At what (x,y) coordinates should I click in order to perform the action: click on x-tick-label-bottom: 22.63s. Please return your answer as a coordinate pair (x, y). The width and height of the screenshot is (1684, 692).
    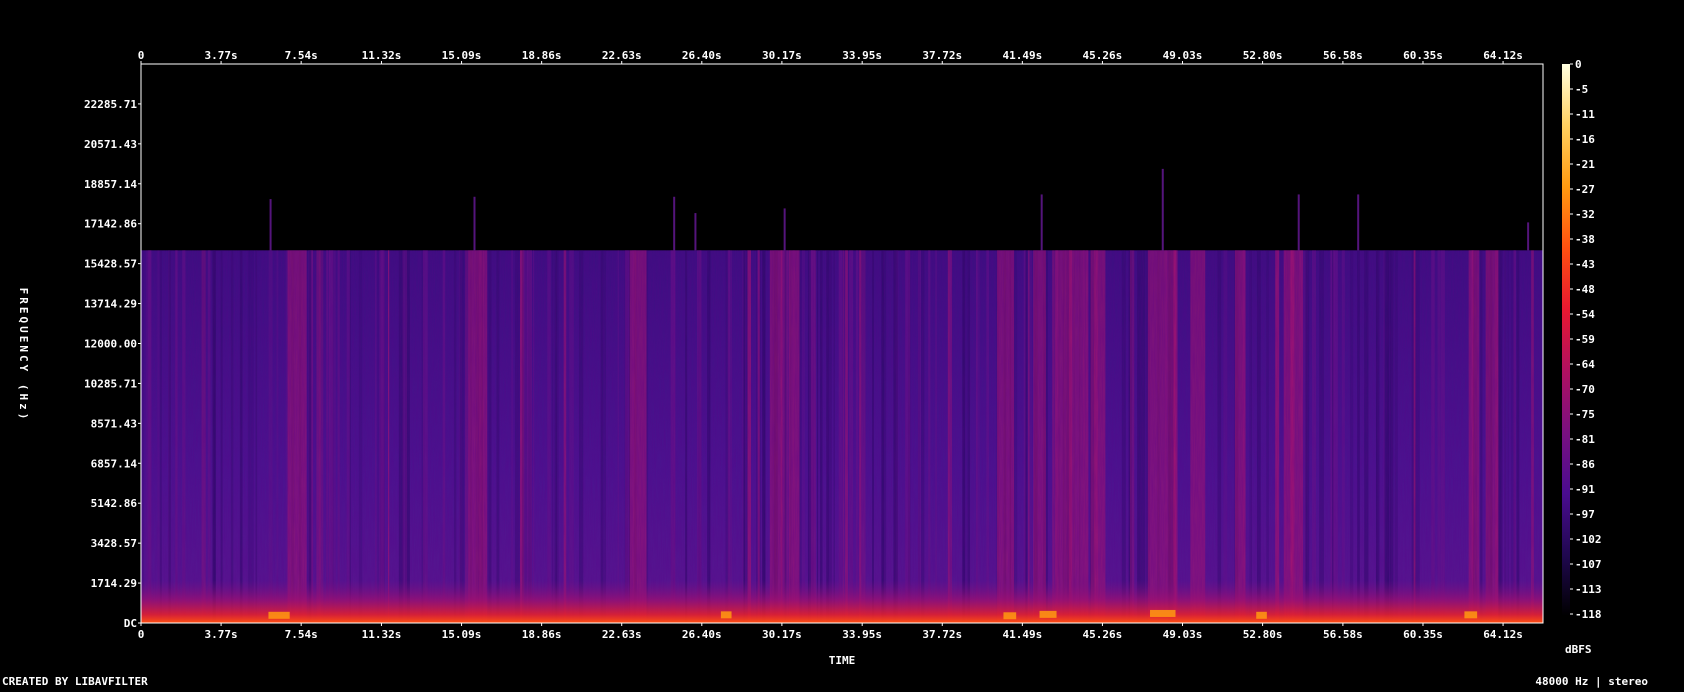
    Looking at the image, I should click on (622, 634).